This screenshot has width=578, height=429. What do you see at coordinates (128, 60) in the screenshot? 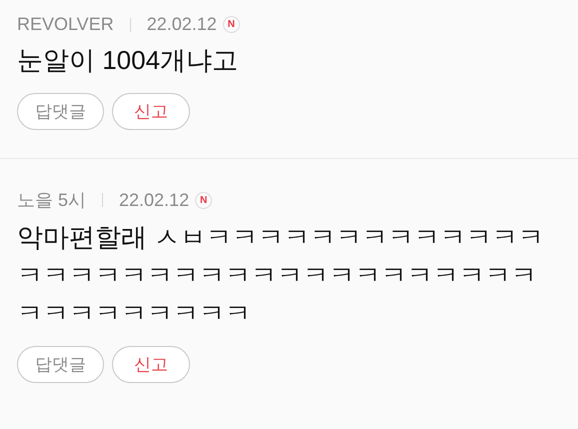
I see `comment-text: 눈알이 1004개냐고` at bounding box center [128, 60].